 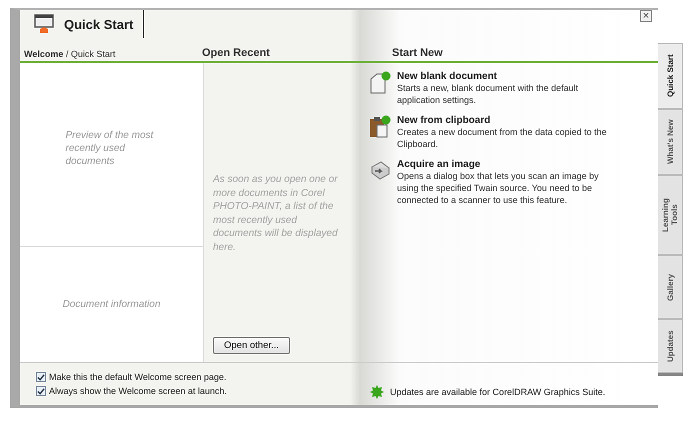 I want to click on side-tab: Gallery, so click(x=670, y=287).